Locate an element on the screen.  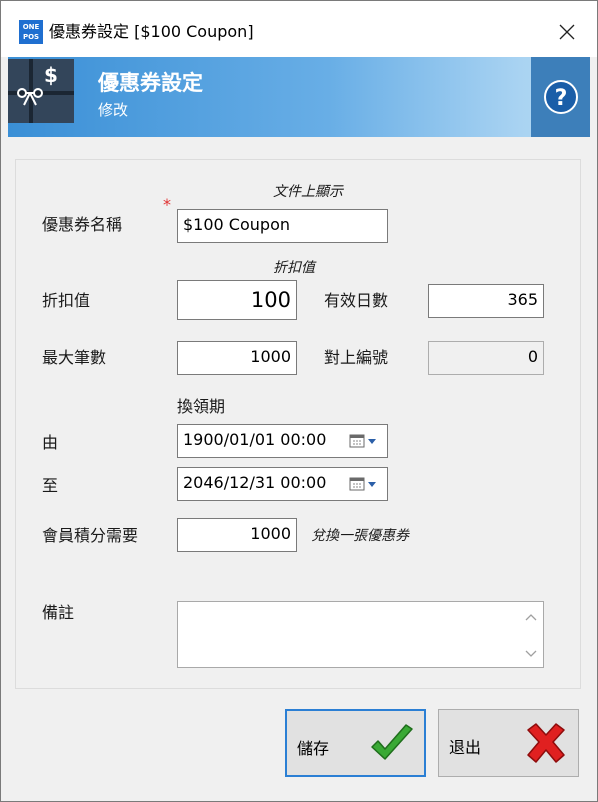
window-title: 優惠券設定 [$100 Coupon] is located at coordinates (151, 31).